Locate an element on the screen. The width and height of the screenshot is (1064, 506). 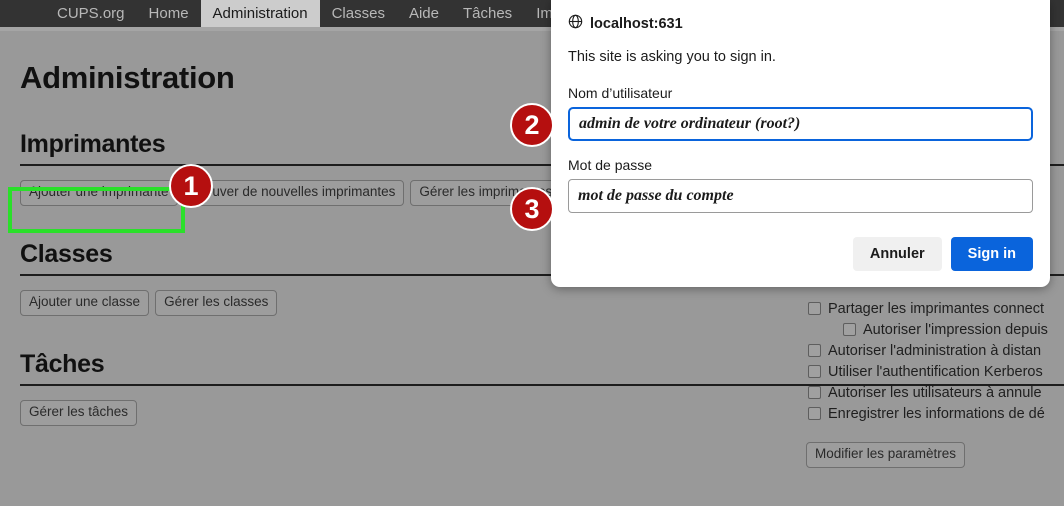
checkbox-label: Autoriser l'impression depuis is located at coordinates (955, 329).